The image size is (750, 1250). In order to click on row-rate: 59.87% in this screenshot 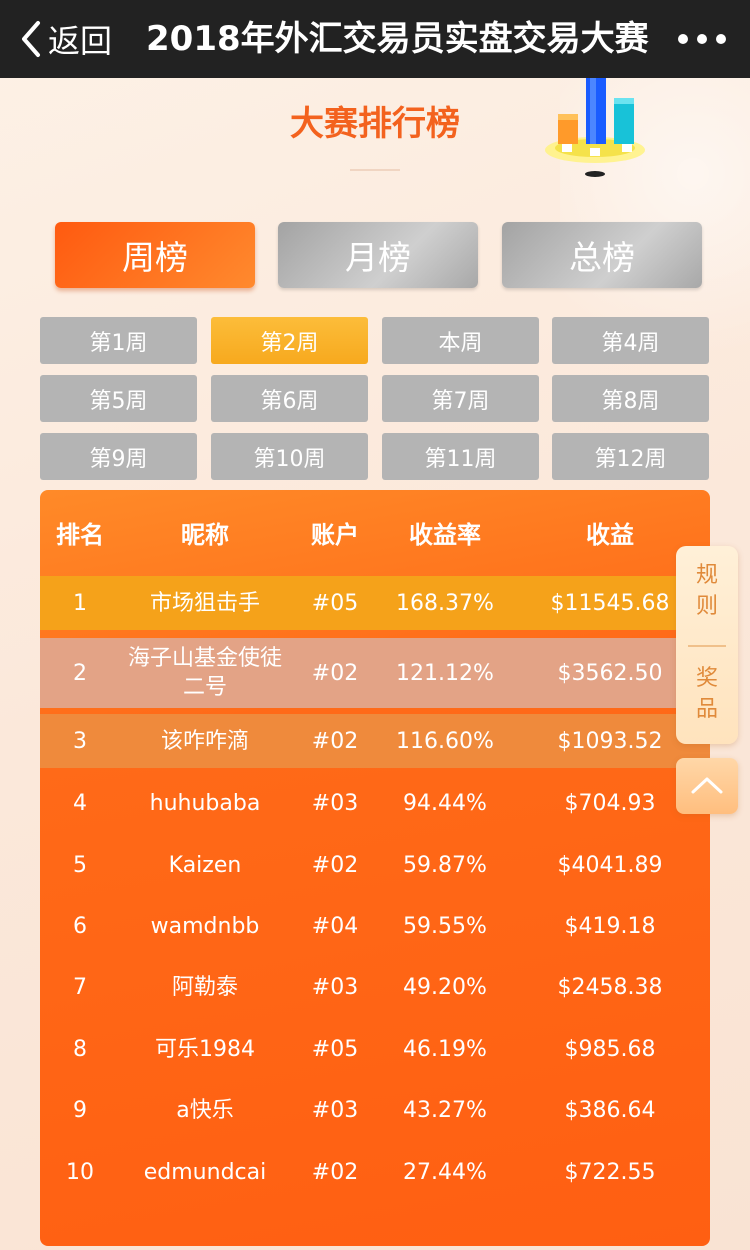, I will do `click(445, 865)`.